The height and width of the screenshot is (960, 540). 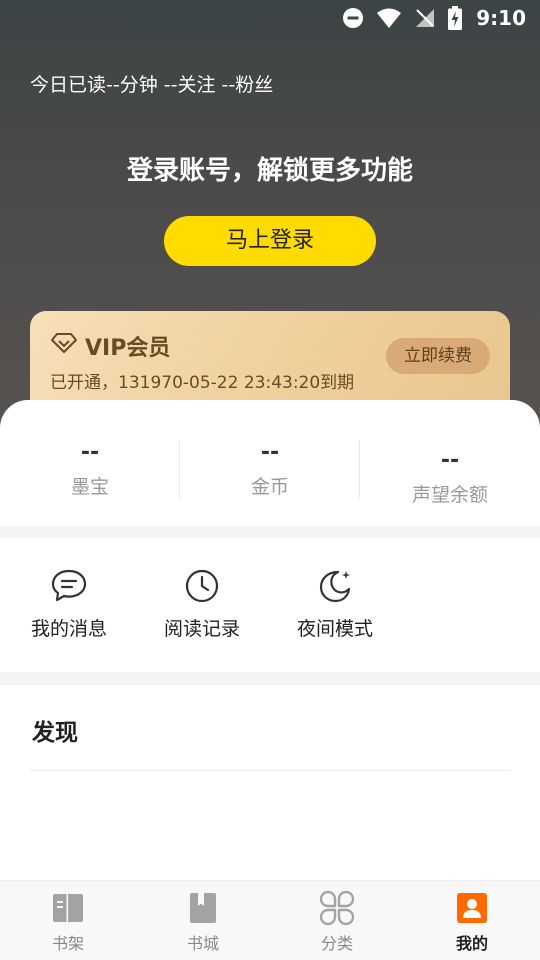 What do you see at coordinates (90, 469) in the screenshot?
I see `stat-mobao: -- 墨宝` at bounding box center [90, 469].